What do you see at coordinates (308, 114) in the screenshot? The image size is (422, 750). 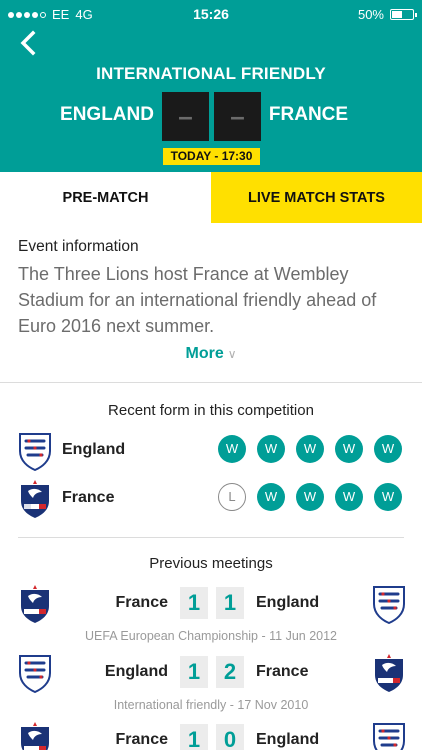 I see `away-team-name: FRANCE` at bounding box center [308, 114].